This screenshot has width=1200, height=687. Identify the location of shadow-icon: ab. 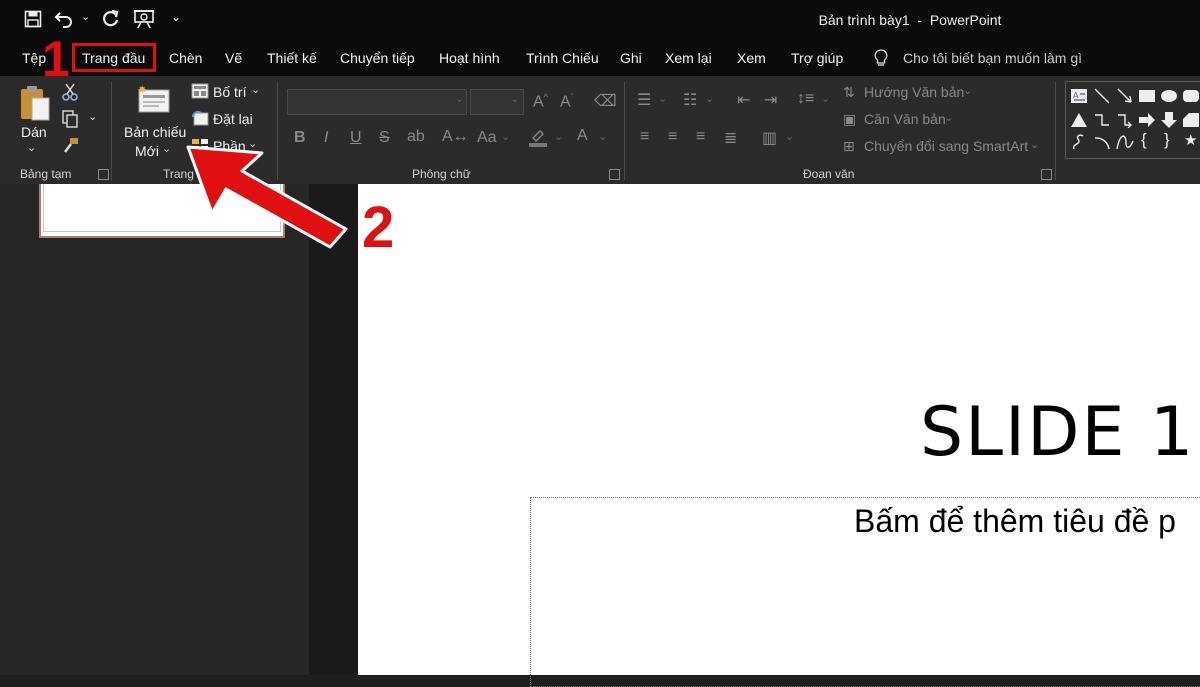
(416, 137).